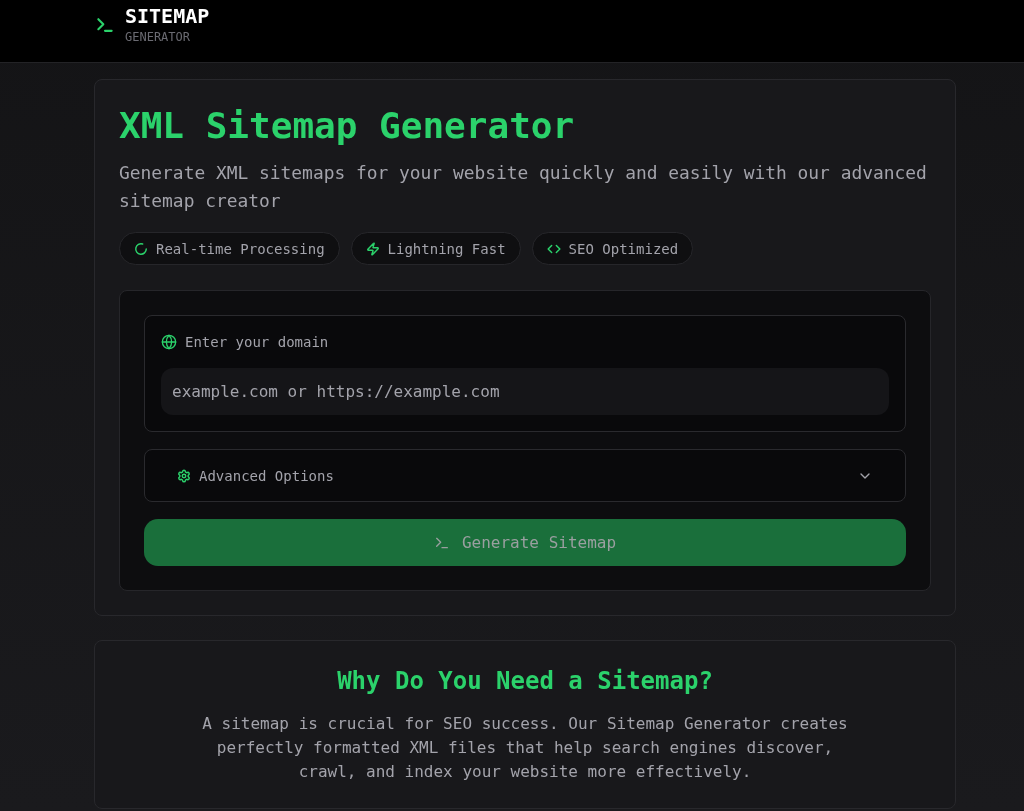  I want to click on info-text: A sitemap is crucial for SEO success. Our Sitemap Generator creates perfectly formatted XML files that help search engines discover, crawl, and index your website more effectively., so click(525, 748).